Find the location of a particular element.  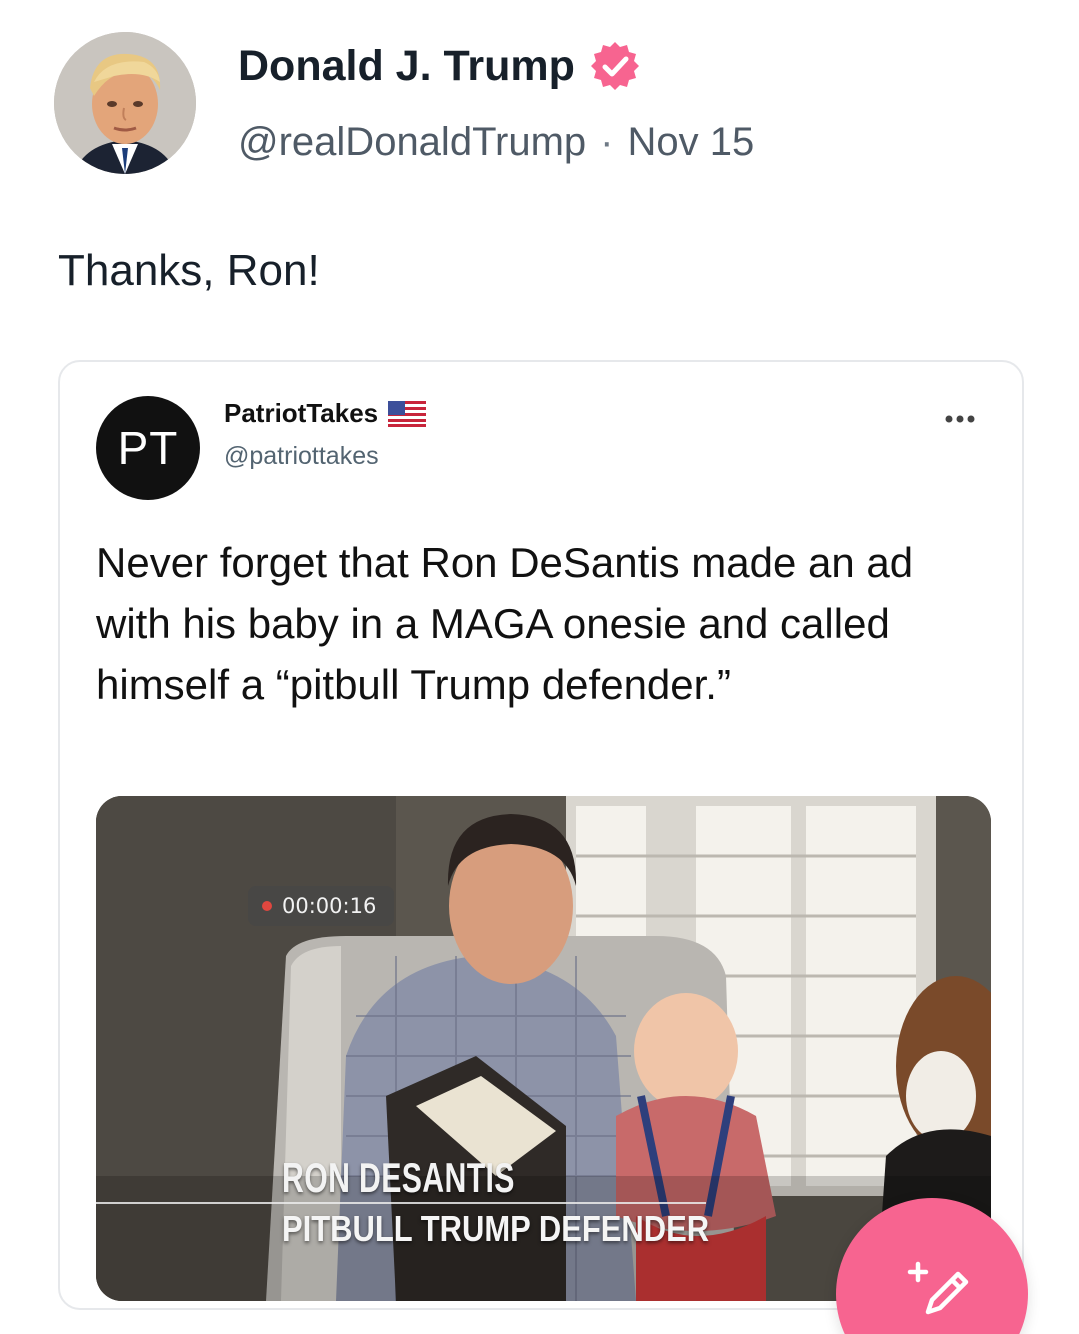

recording-dot-icon is located at coordinates (267, 906).